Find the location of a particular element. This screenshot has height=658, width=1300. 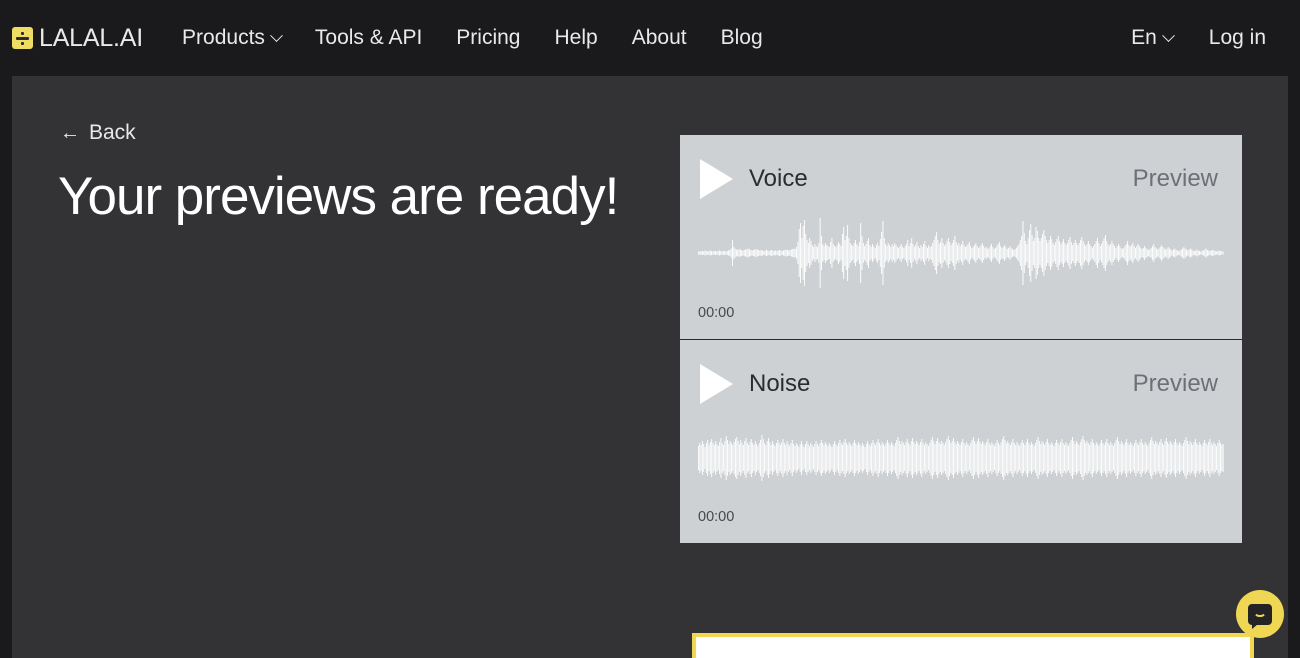

nav-right-group: En Log in is located at coordinates (1198, 38).